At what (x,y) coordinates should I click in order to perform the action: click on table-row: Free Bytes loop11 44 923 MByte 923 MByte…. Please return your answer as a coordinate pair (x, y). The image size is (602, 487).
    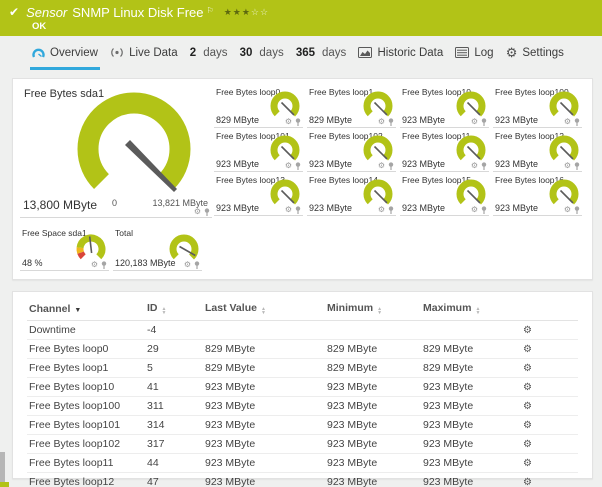
    Looking at the image, I should click on (302, 463).